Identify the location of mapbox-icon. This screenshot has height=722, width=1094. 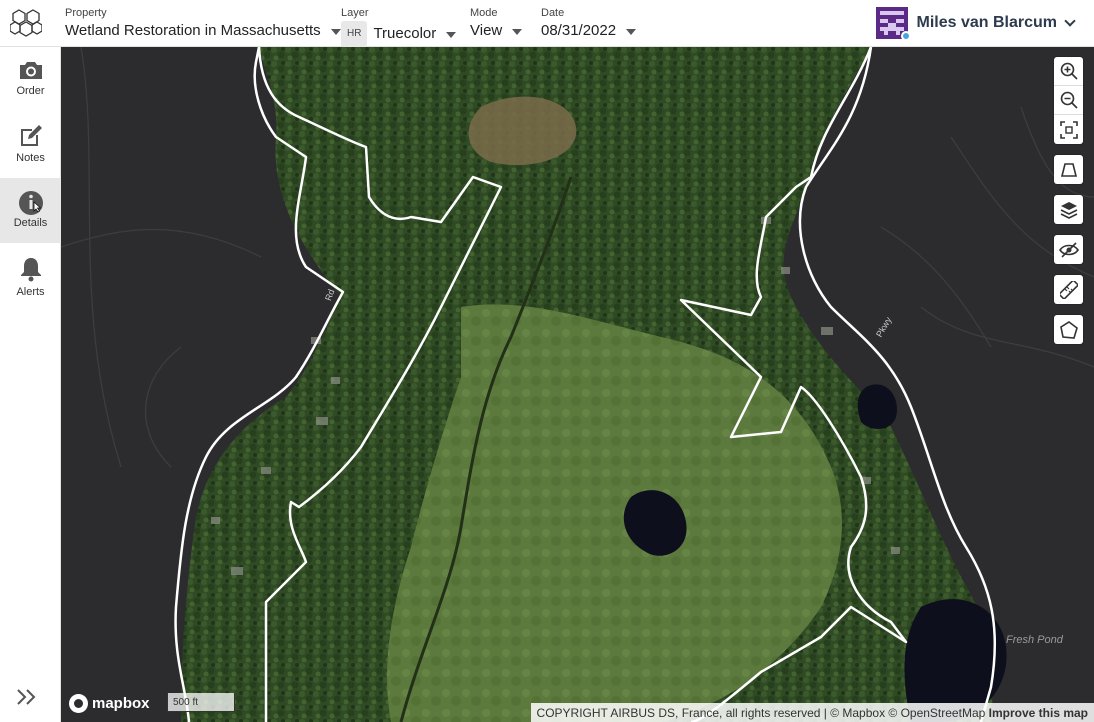
(78, 703).